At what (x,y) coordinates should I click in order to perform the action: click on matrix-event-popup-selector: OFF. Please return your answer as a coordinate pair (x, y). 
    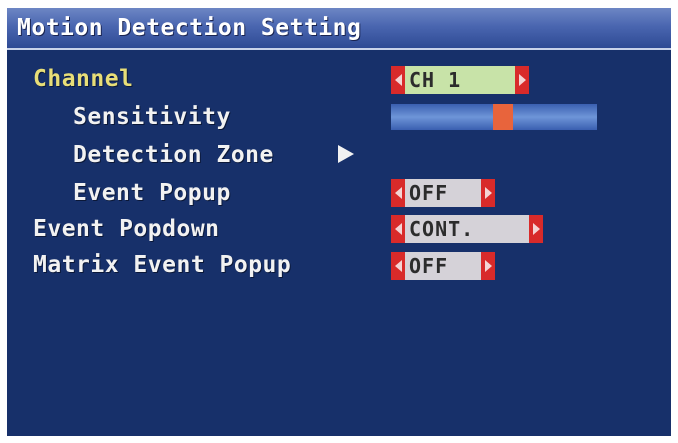
    Looking at the image, I should click on (443, 266).